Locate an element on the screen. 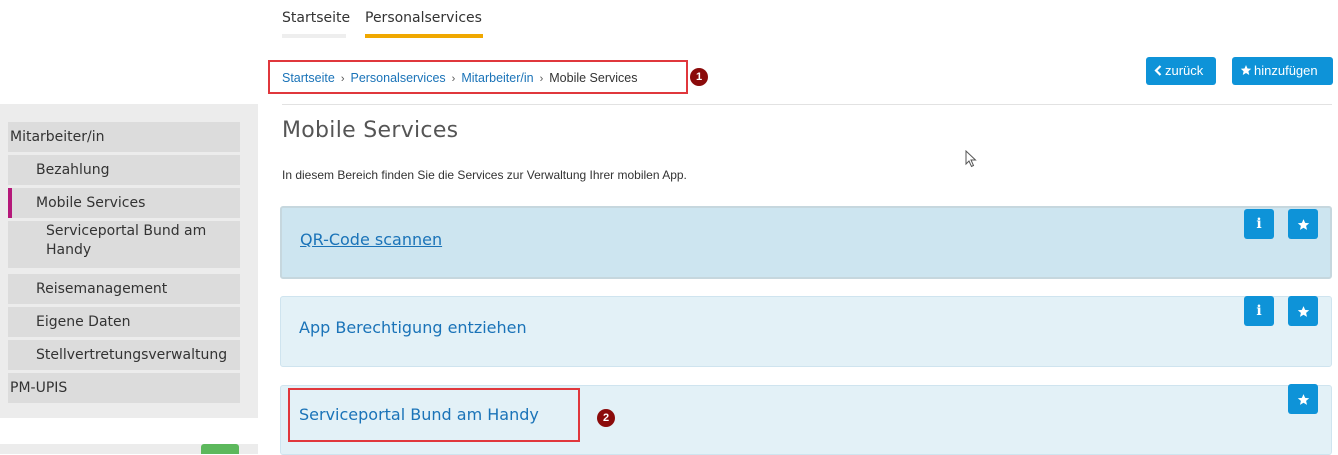 This screenshot has width=1338, height=455. sidebar-item-mobile-services: Mobile Services is located at coordinates (124, 203).